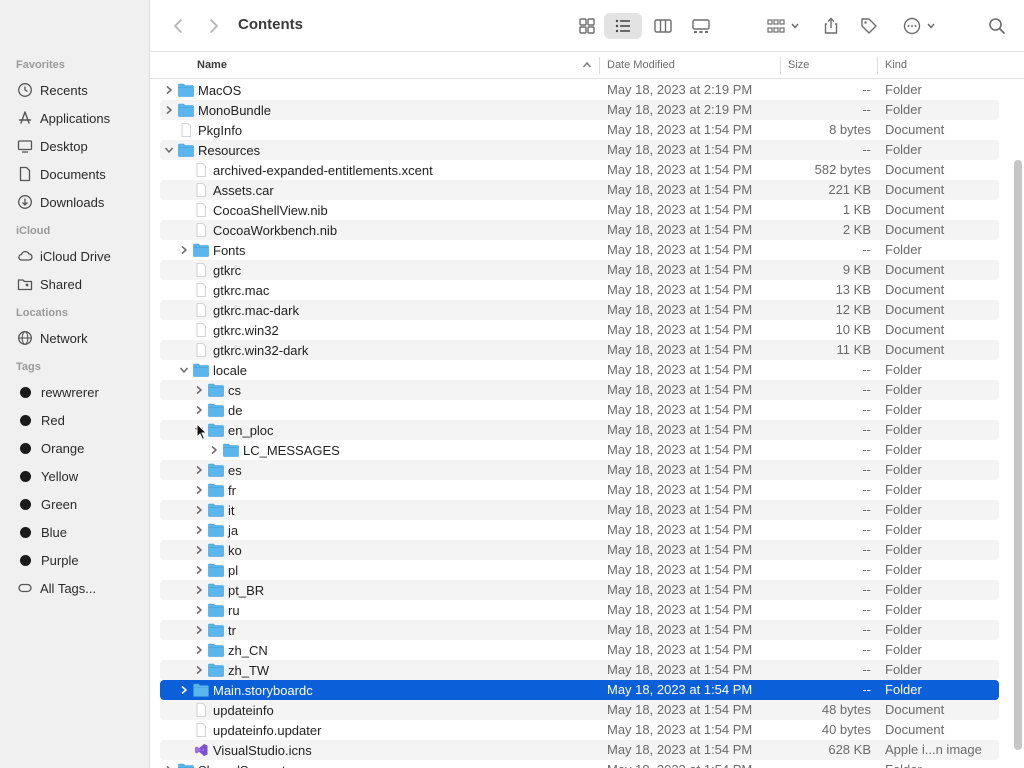 Image resolution: width=1024 pixels, height=768 pixels. Describe the element at coordinates (74, 532) in the screenshot. I see `sidebar-item-blue: Blue` at that location.